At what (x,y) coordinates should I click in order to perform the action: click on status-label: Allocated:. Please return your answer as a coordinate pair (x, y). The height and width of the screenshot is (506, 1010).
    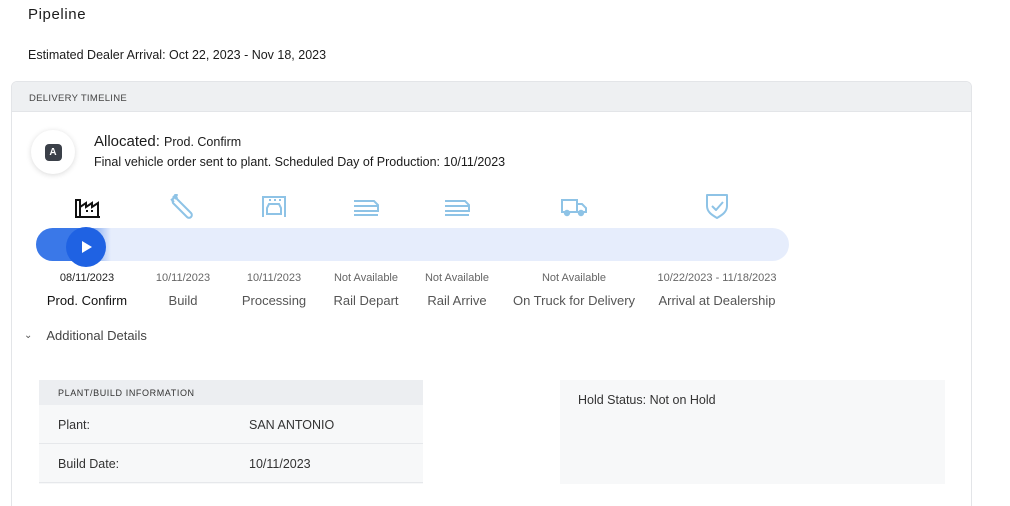
    Looking at the image, I should click on (127, 141).